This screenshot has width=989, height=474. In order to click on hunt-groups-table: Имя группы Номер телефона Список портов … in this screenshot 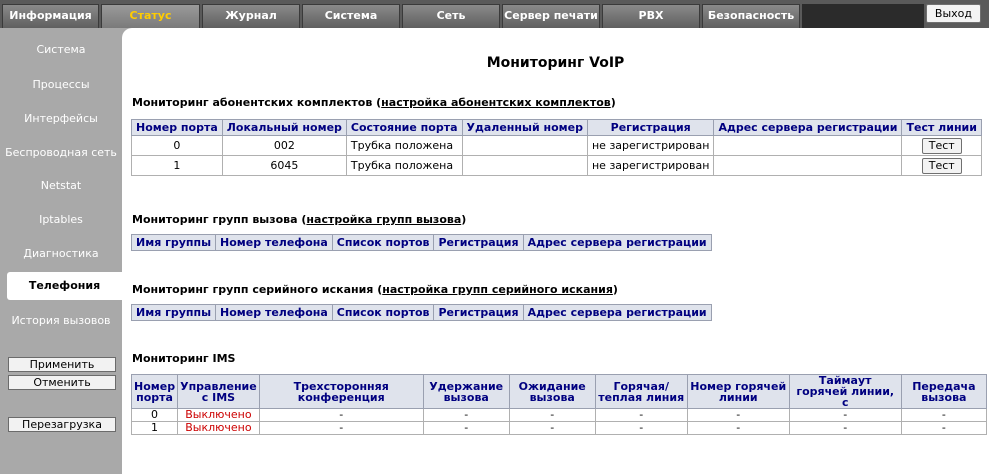, I will do `click(421, 312)`.